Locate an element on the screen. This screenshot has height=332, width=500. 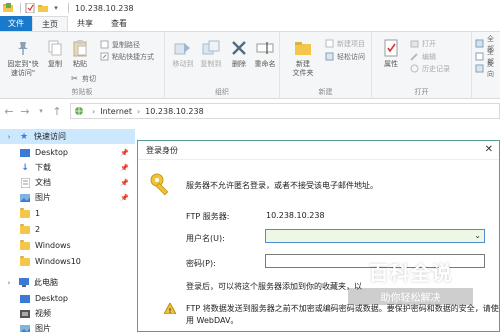
clipboard-group: 固定到"快 速访问" 复制 粘贴 复制路径 粘贴快捷方式 ✂ 剪切 剪贴板 is located at coordinates (82, 65).